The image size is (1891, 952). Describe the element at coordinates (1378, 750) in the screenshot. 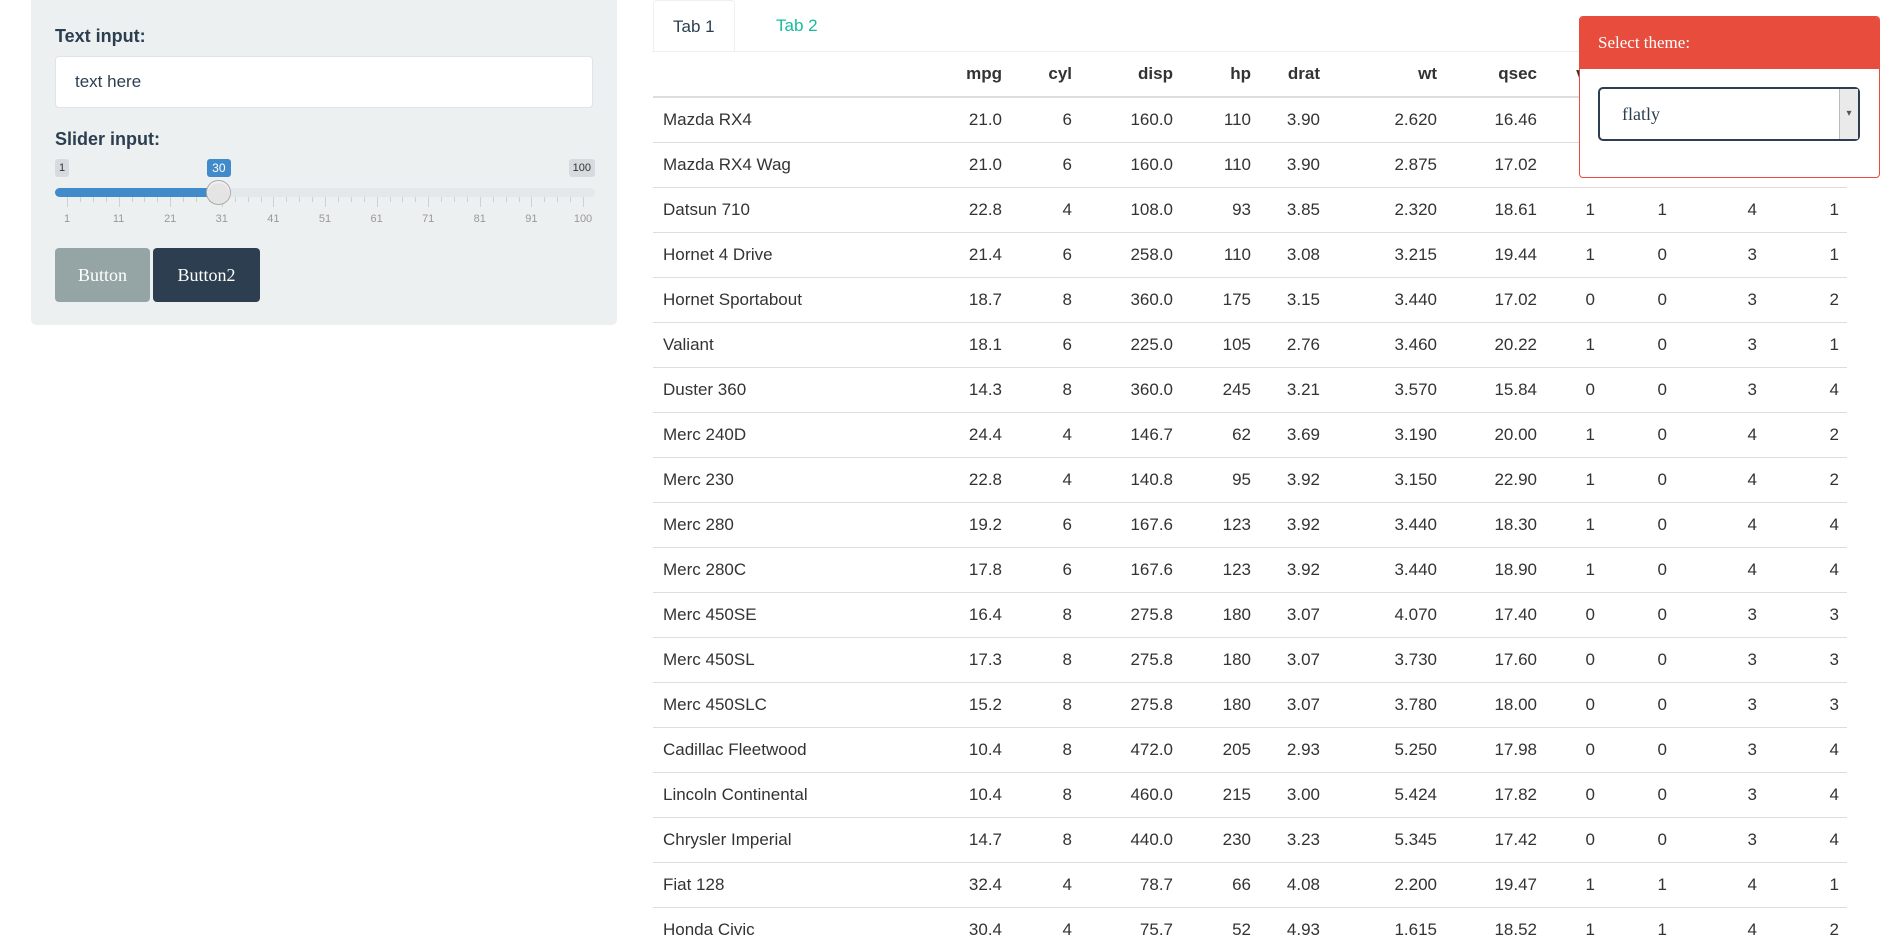

I see `table-cell: 5.250` at that location.